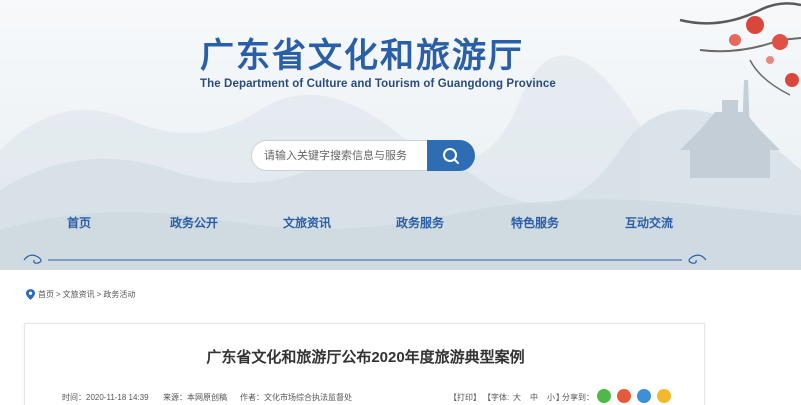  What do you see at coordinates (664, 396) in the screenshot?
I see `qzone-icon` at bounding box center [664, 396].